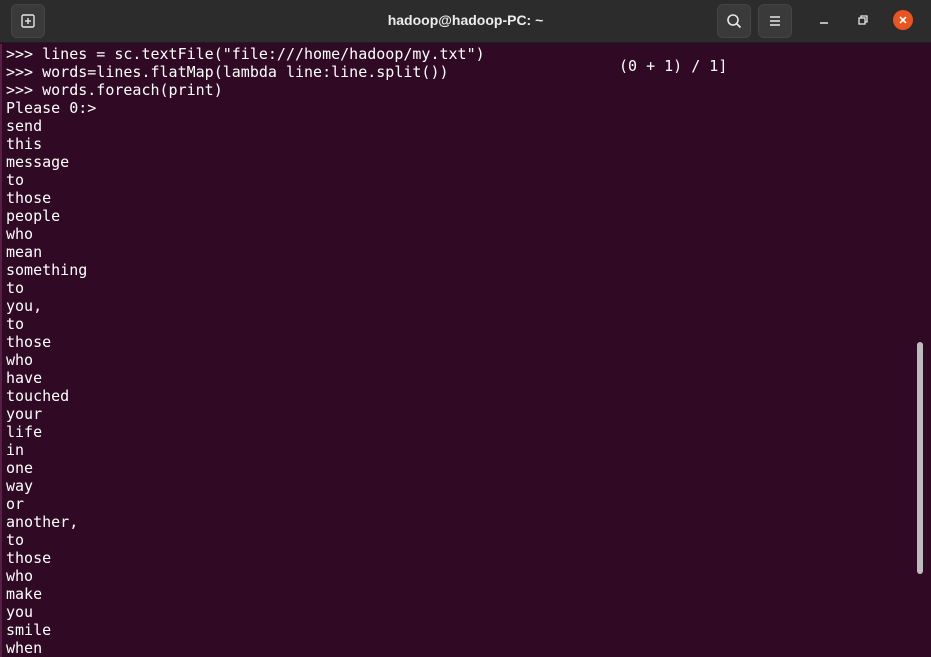 This screenshot has height=657, width=931. What do you see at coordinates (465, 21) in the screenshot?
I see `title-bar: hadoop@hadoop-PC: ~` at bounding box center [465, 21].